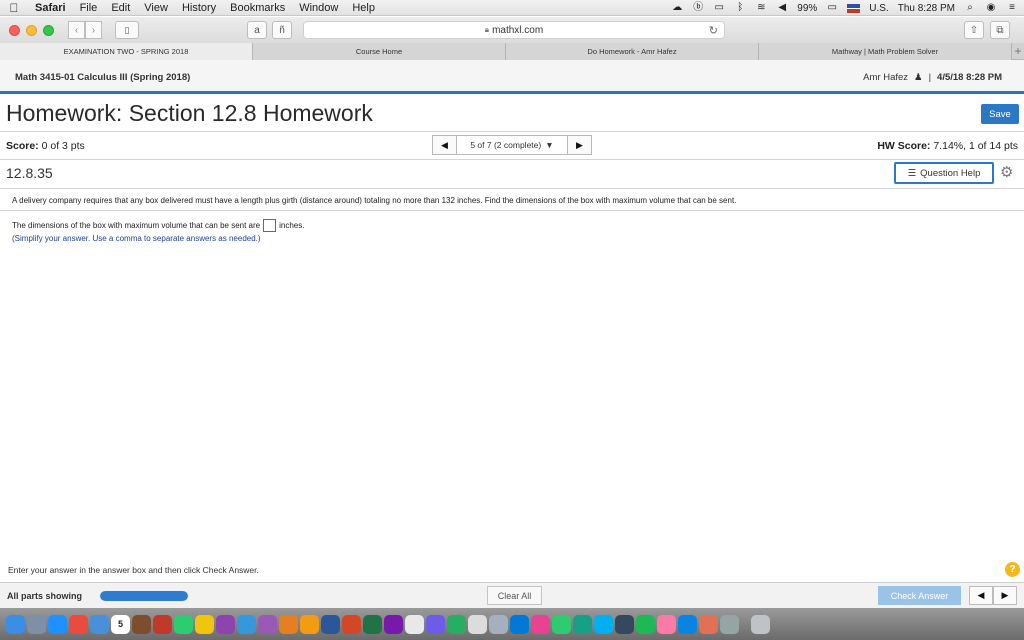 The height and width of the screenshot is (640, 1024). I want to click on dock: 5, so click(512, 624).